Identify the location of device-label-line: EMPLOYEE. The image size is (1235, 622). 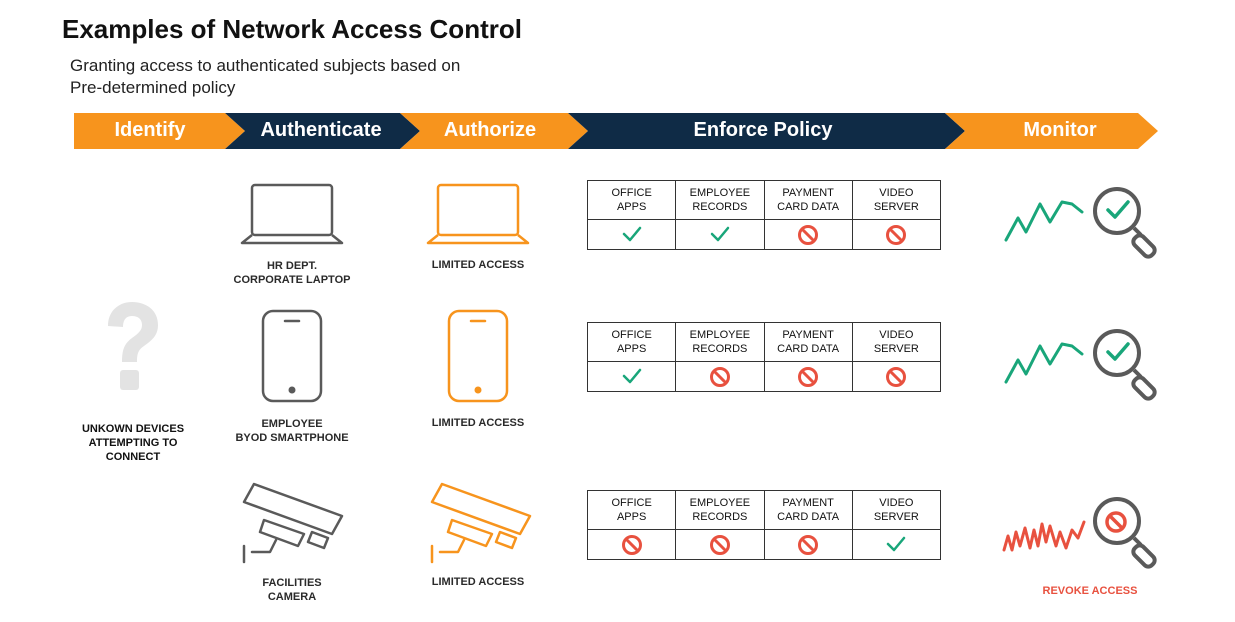
(292, 424).